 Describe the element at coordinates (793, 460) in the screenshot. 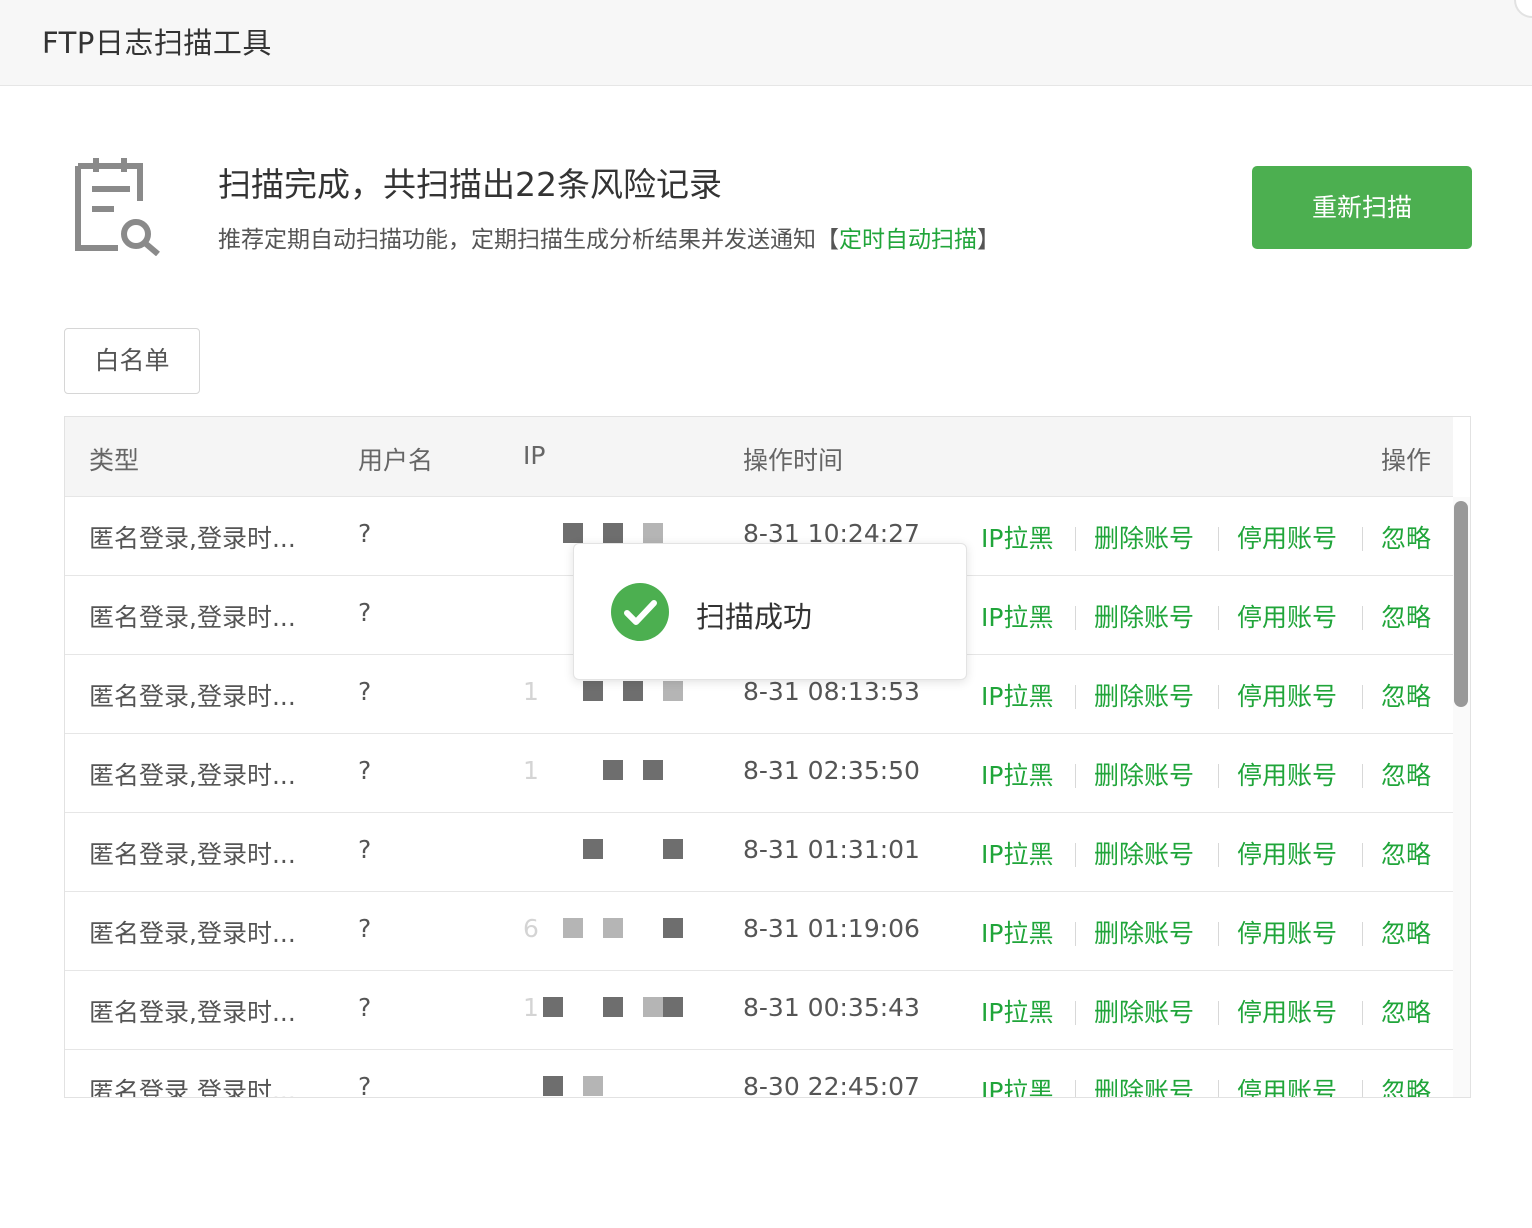

I see `header-time: 操作时间` at that location.